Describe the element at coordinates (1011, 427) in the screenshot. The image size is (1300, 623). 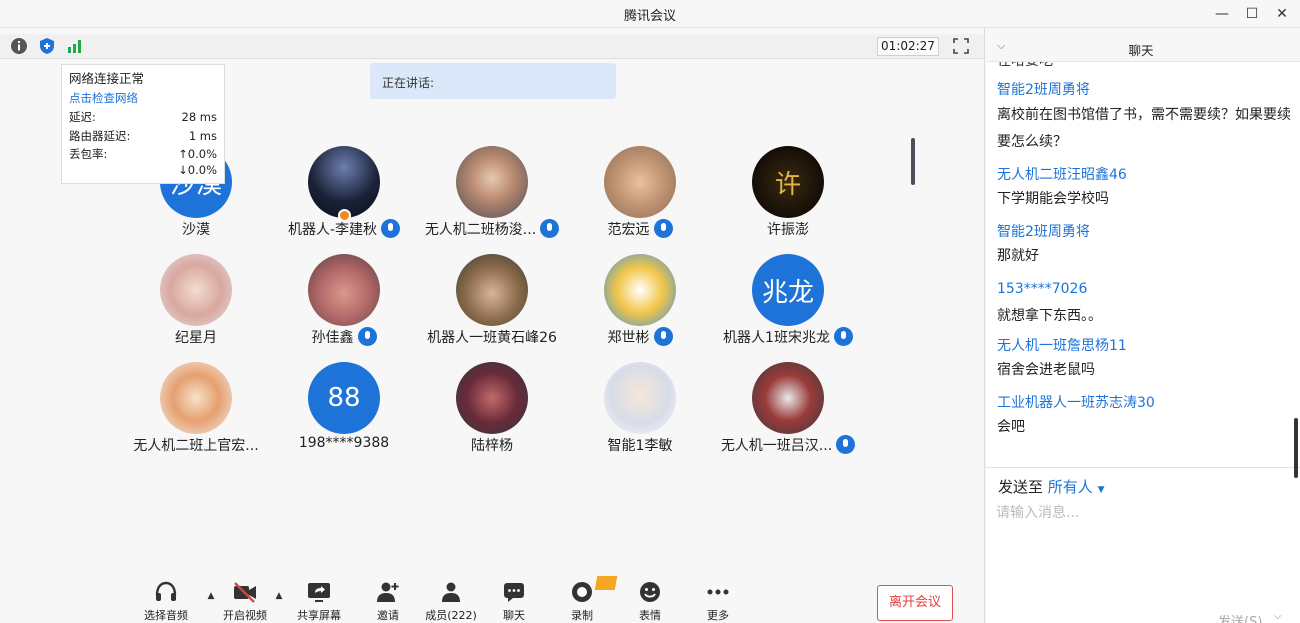
I see `chat-message-text: 会吧` at that location.